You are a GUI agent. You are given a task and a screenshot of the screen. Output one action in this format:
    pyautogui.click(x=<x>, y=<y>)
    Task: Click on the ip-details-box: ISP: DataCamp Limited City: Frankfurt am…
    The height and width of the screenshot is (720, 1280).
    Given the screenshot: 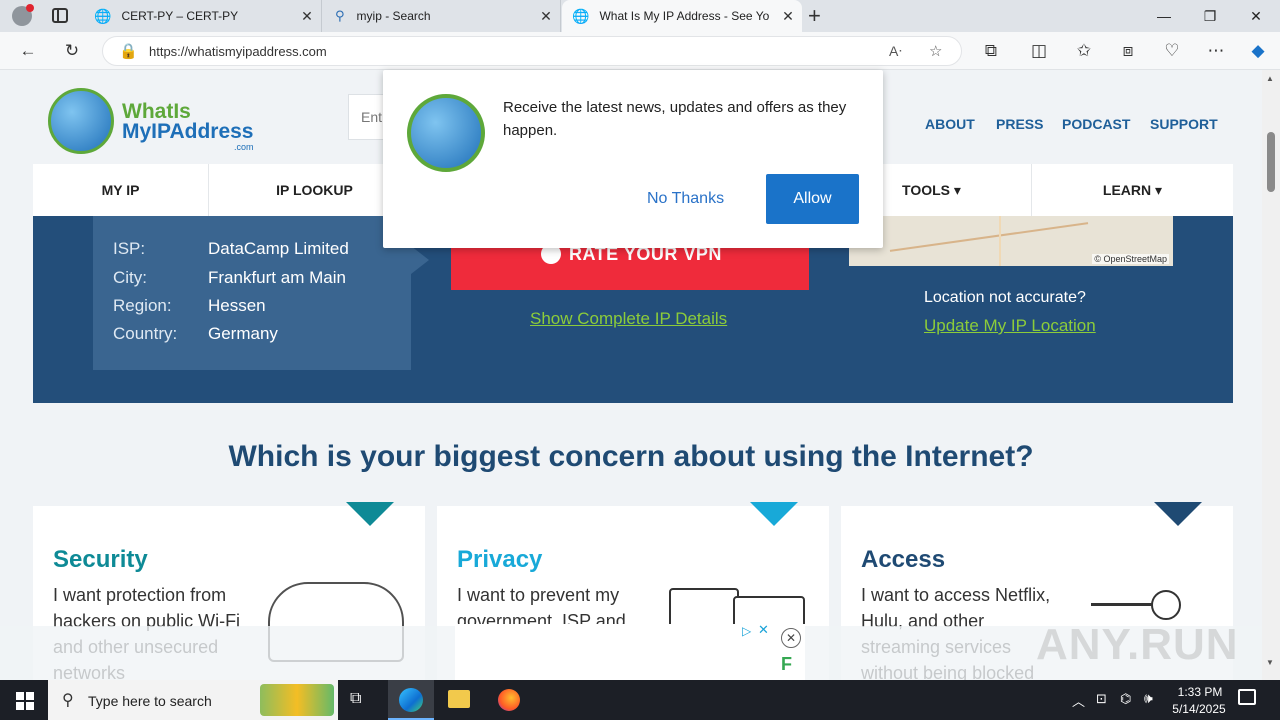 What is the action you would take?
    pyautogui.click(x=261, y=293)
    